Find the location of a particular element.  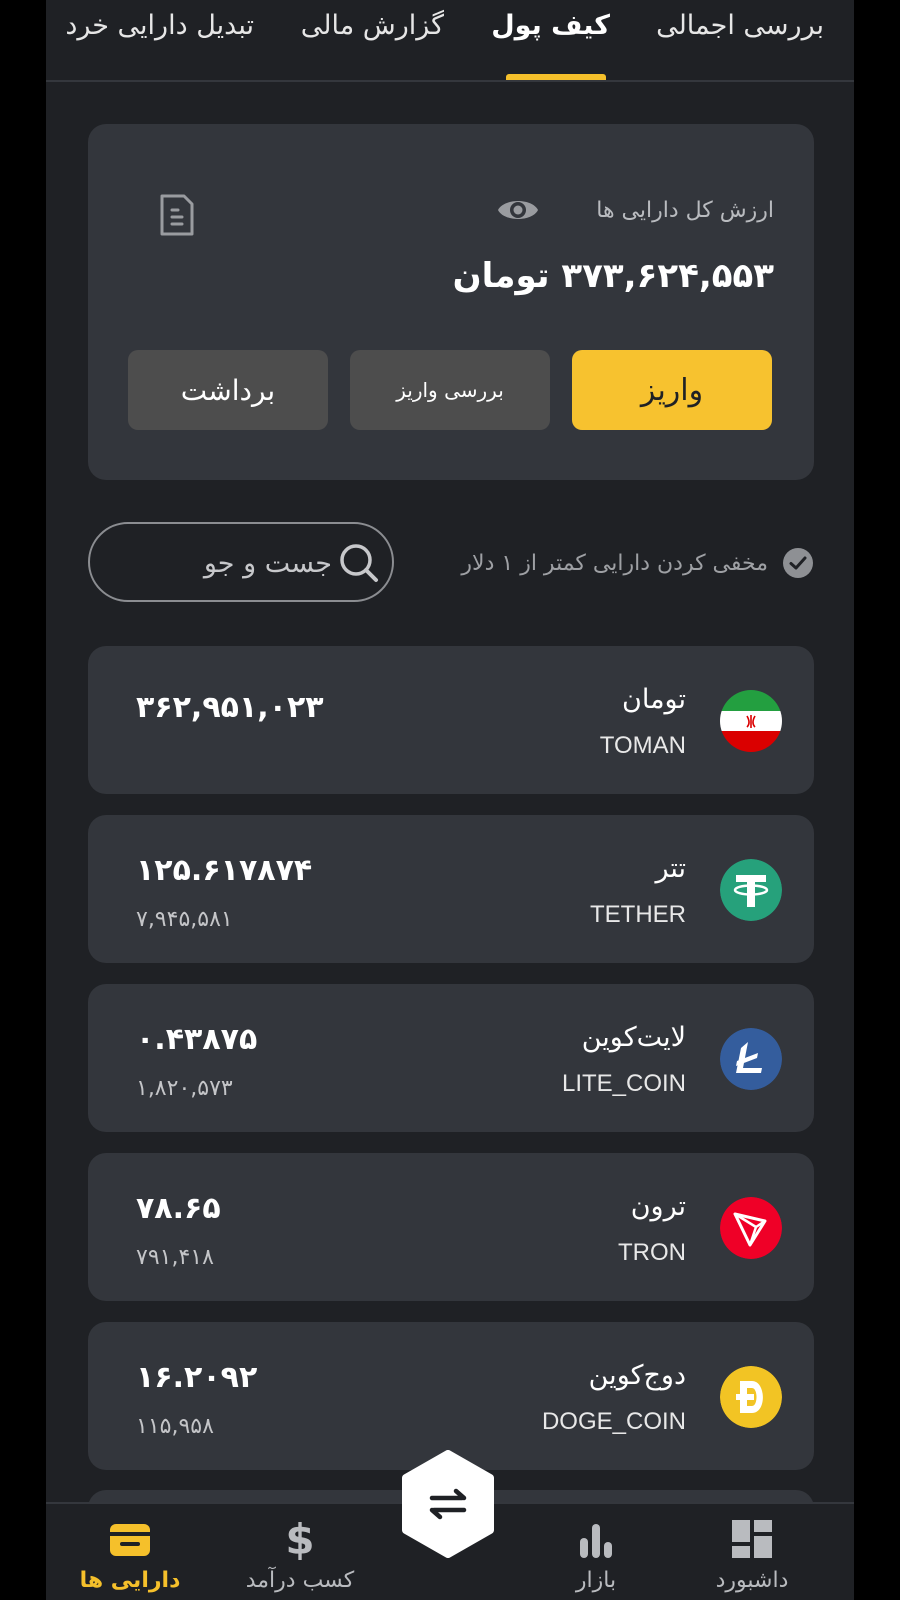

asset-name: لایت‌کوین is located at coordinates (633, 1037).